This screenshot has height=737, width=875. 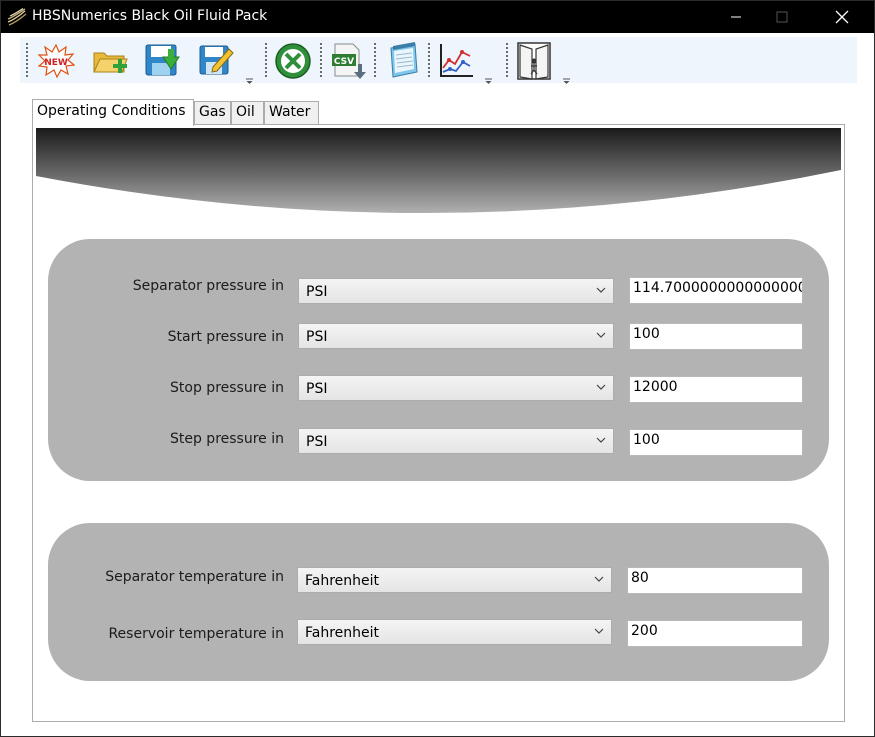 I want to click on close-button, so click(x=842, y=17).